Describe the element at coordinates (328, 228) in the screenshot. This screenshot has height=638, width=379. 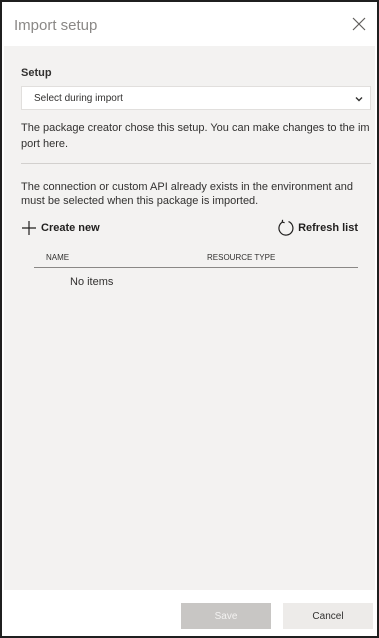
I see `refresh-list-label: Refresh list` at that location.